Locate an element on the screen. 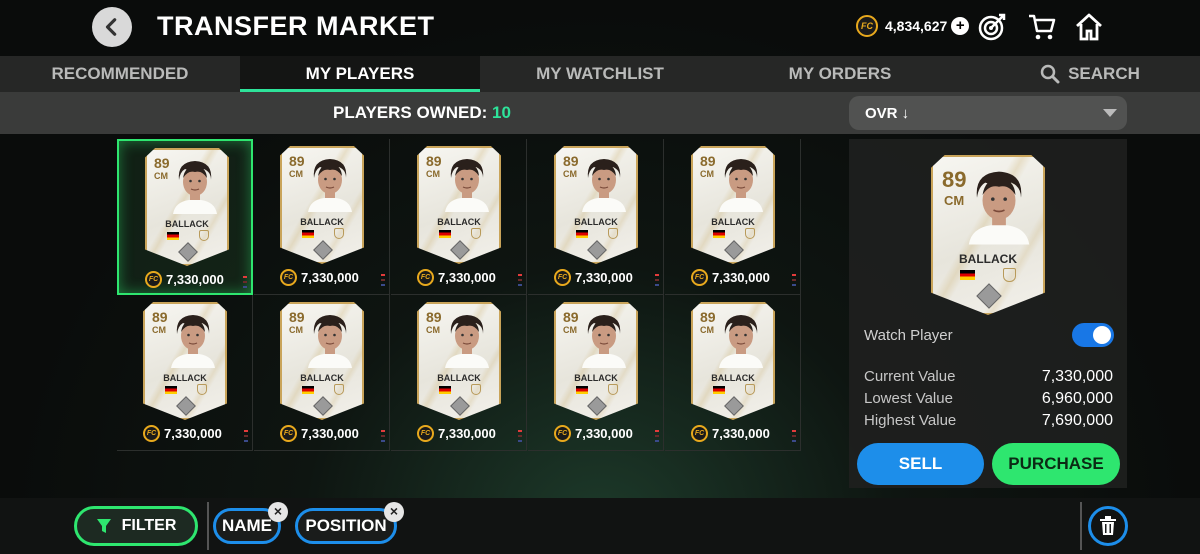 This screenshot has width=1200, height=554. current-value: 7,330,000 is located at coordinates (1077, 376).